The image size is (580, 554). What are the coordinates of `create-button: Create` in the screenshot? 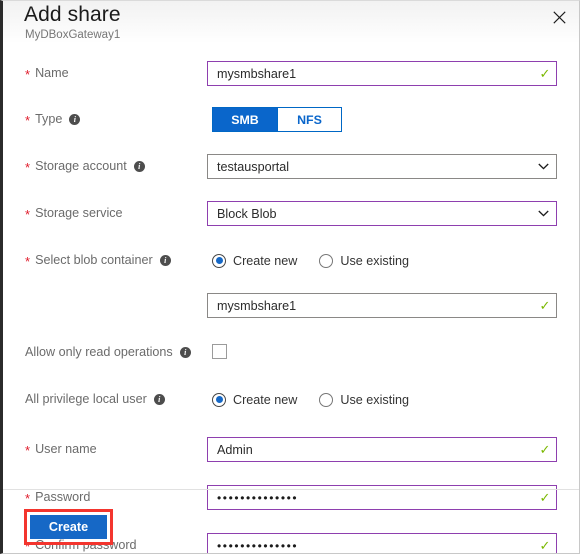 It's located at (68, 527).